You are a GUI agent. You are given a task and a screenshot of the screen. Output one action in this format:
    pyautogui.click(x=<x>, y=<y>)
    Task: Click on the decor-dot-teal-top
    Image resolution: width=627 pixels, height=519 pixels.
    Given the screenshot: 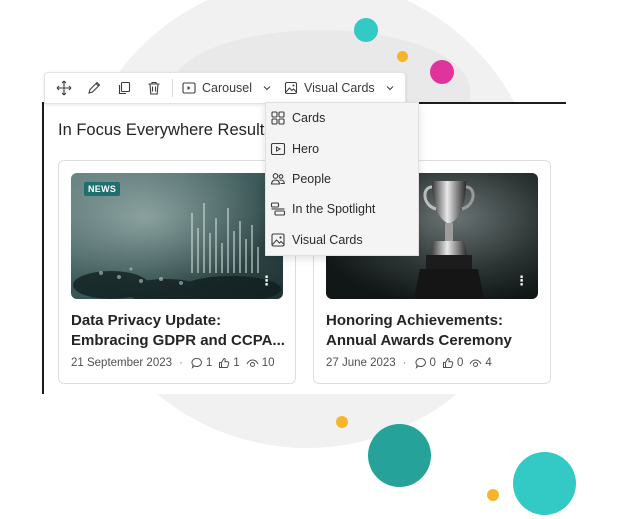 What is the action you would take?
    pyautogui.click(x=366, y=30)
    